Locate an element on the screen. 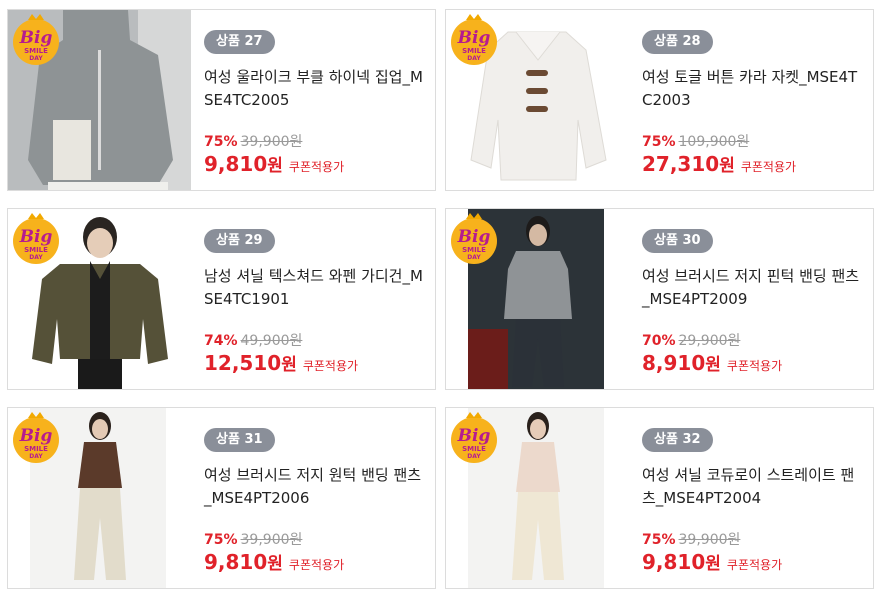 This screenshot has width=875, height=599. product-number-badge: 상품 31 is located at coordinates (239, 440).